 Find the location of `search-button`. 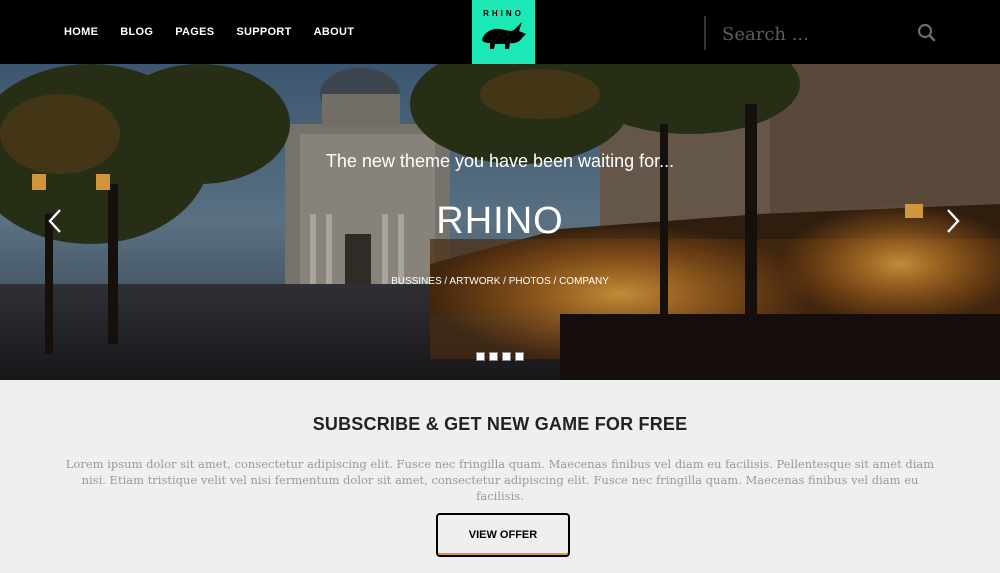

search-button is located at coordinates (927, 33).